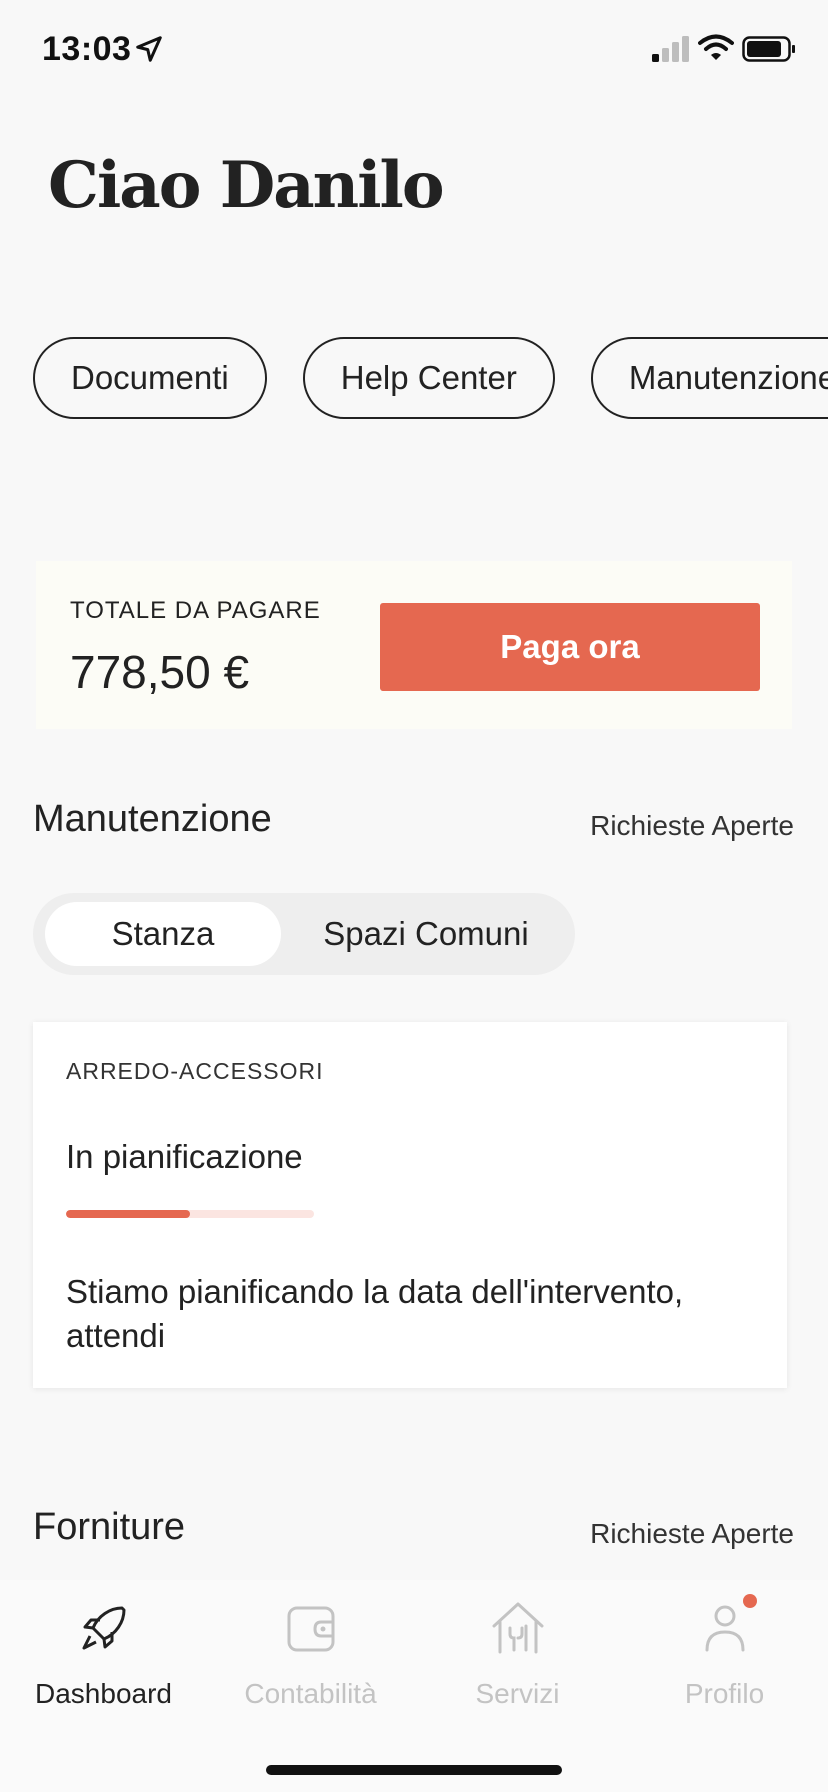 This screenshot has height=1792, width=828. I want to click on supplies-open-requests-link: Richieste Aperte, so click(692, 1534).